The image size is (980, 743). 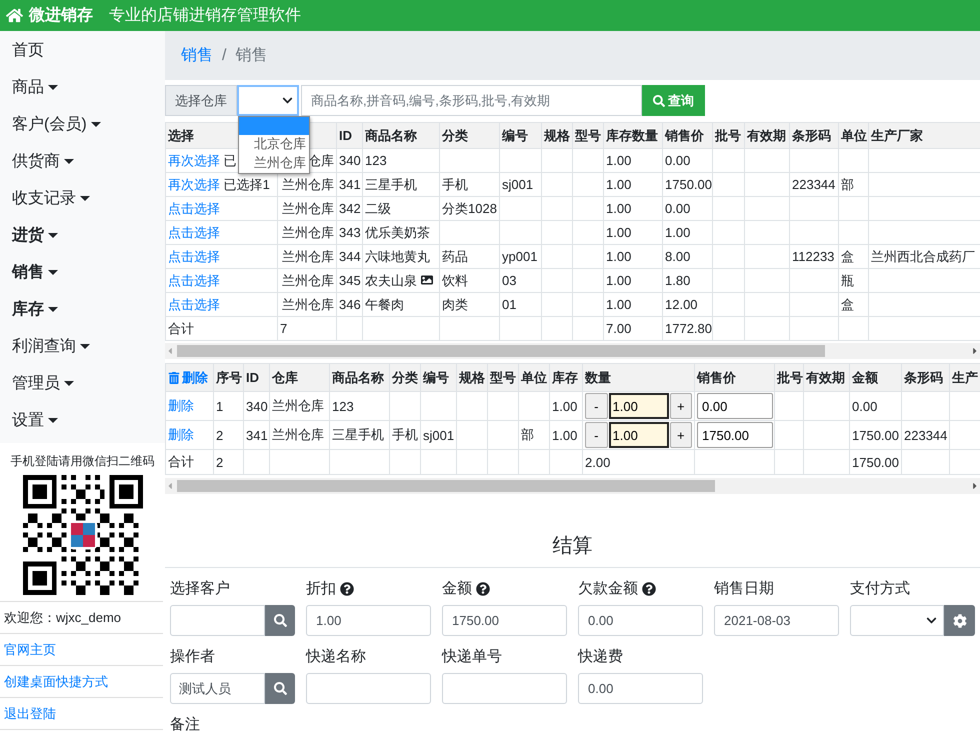 What do you see at coordinates (81, 713) in the screenshot?
I see `sidebar-link: 退出登陆` at bounding box center [81, 713].